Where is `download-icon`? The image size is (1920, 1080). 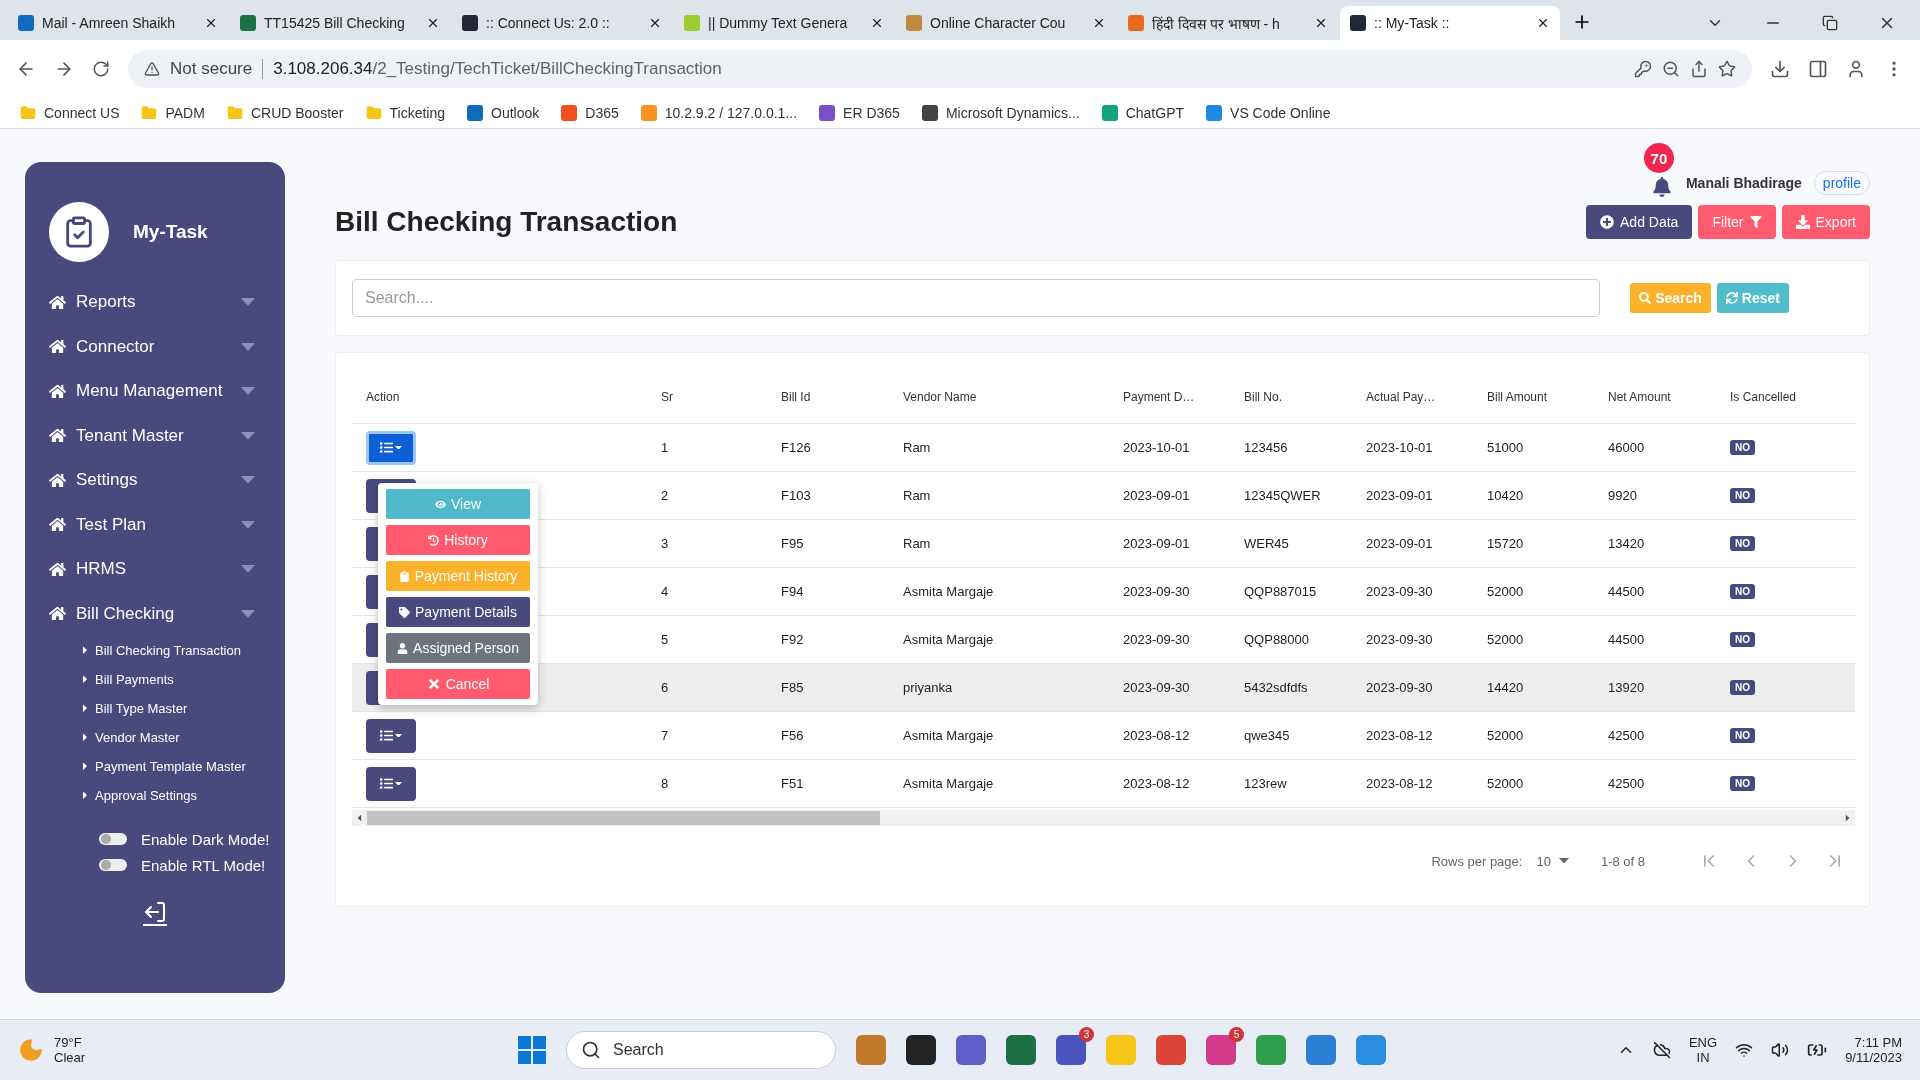 download-icon is located at coordinates (1780, 69).